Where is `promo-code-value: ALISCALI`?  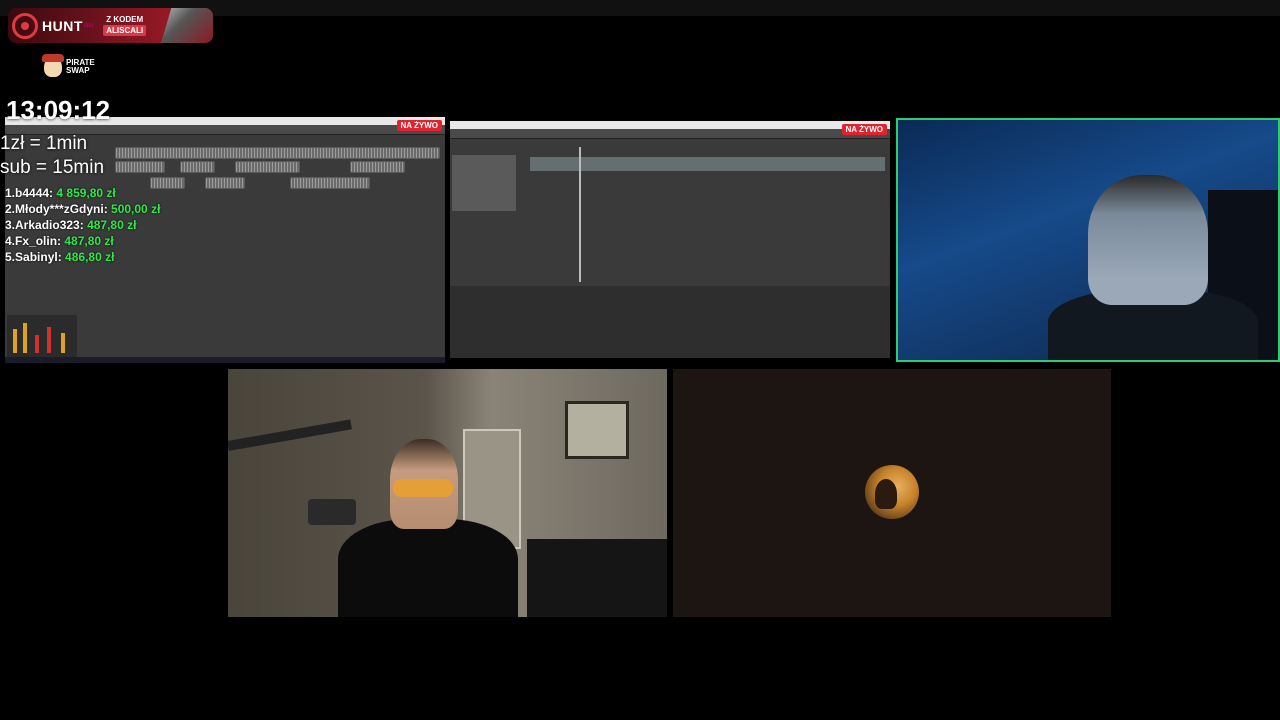
promo-code-value: ALISCALI is located at coordinates (125, 30).